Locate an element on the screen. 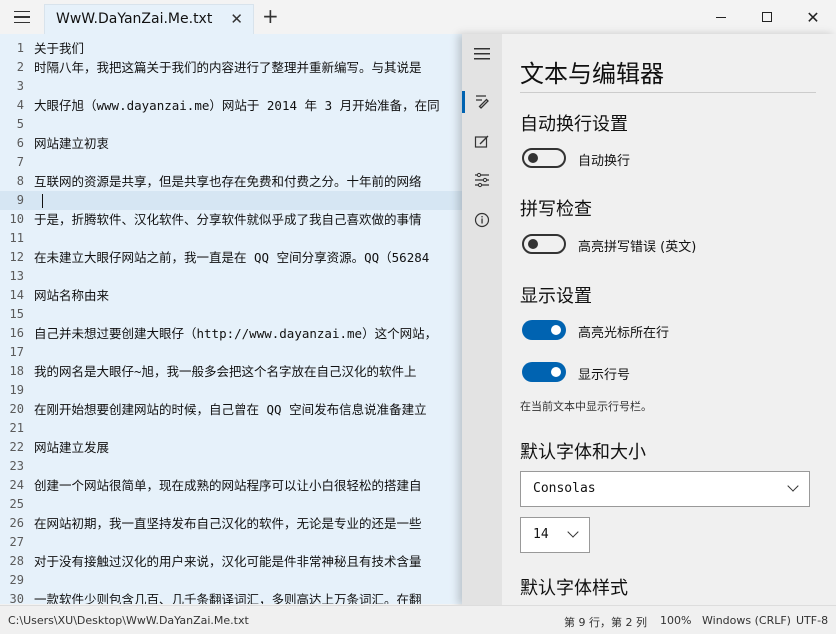 This screenshot has width=836, height=634. spell-heading: 拼写检查 is located at coordinates (556, 209).